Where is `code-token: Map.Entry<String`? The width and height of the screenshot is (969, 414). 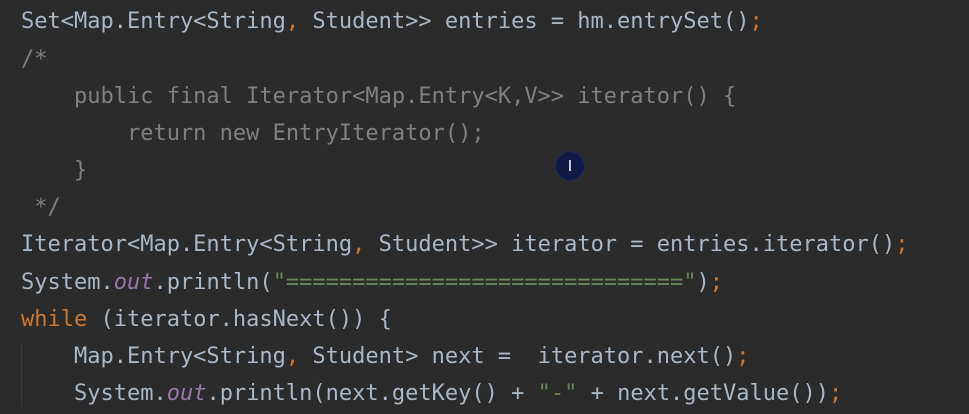
code-token: Map.Entry<String is located at coordinates (153, 356).